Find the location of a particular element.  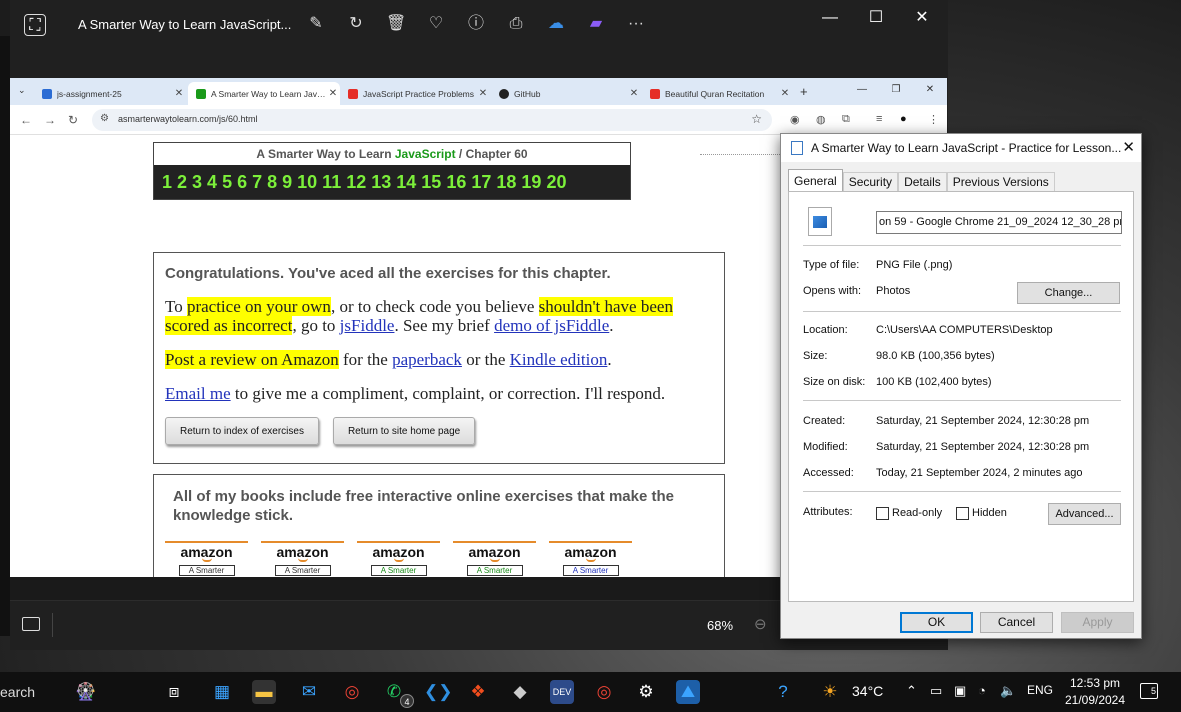

tab-github: GitHub ✕ is located at coordinates (566, 93).